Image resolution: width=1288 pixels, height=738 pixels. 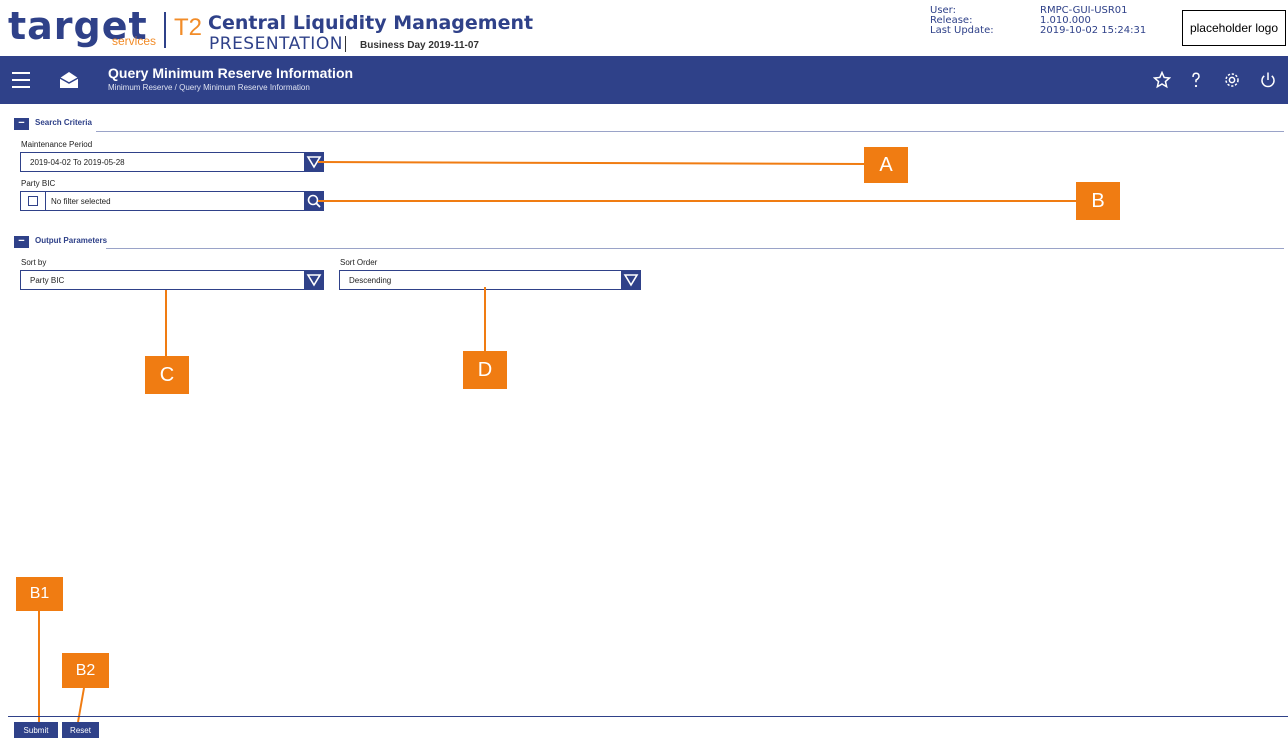 I want to click on output-parameters-title: Output Parameters, so click(x=71, y=240).